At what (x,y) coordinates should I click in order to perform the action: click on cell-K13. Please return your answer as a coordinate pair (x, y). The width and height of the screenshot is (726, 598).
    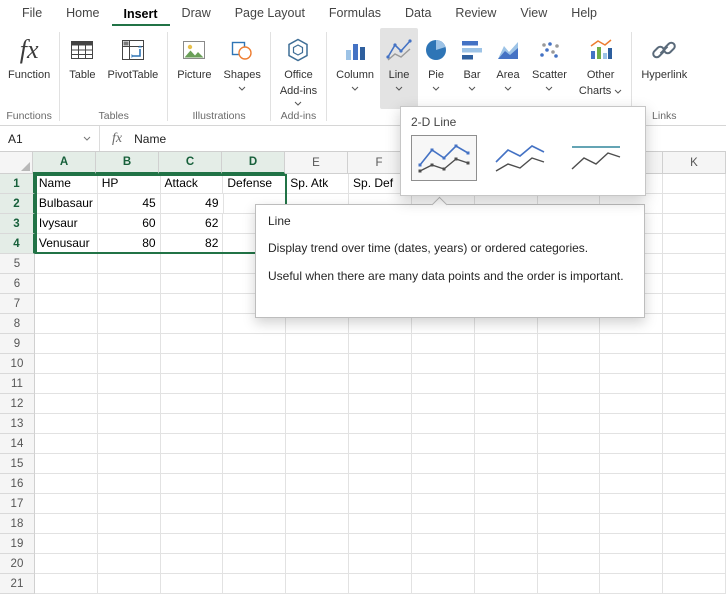
    Looking at the image, I should click on (694, 424).